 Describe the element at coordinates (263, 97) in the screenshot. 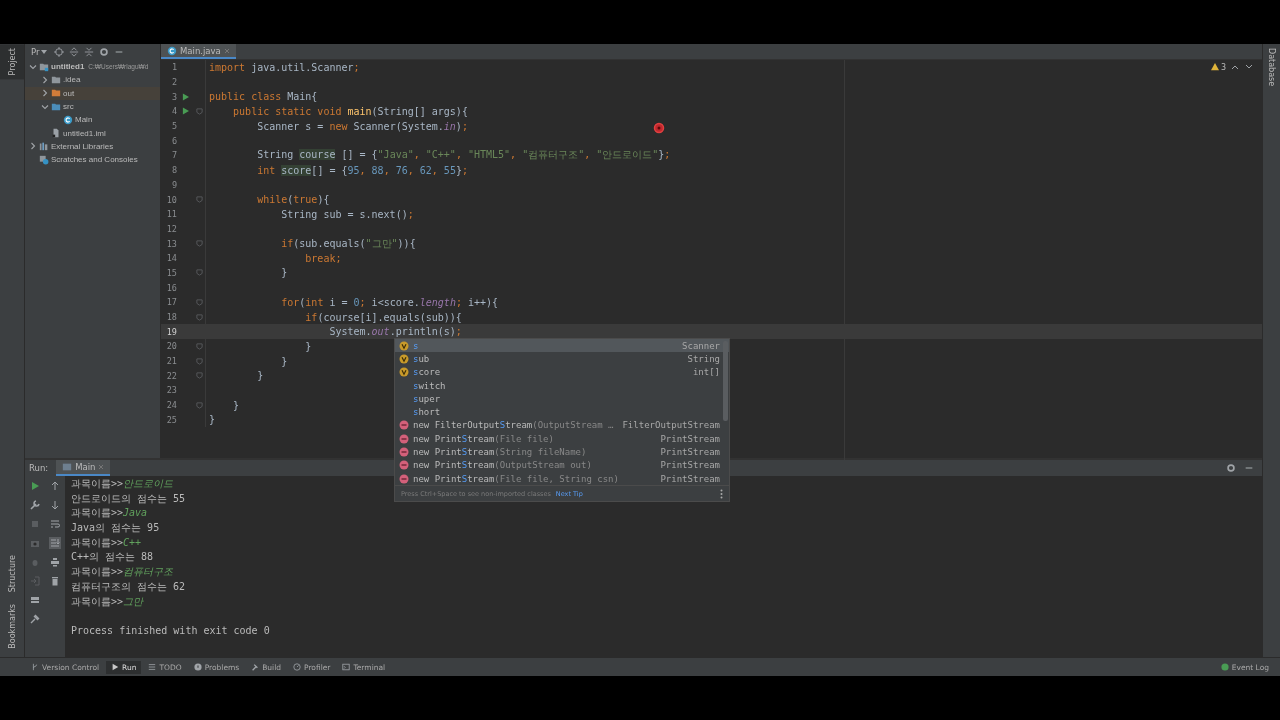

I see `code-line: public class Main{` at that location.